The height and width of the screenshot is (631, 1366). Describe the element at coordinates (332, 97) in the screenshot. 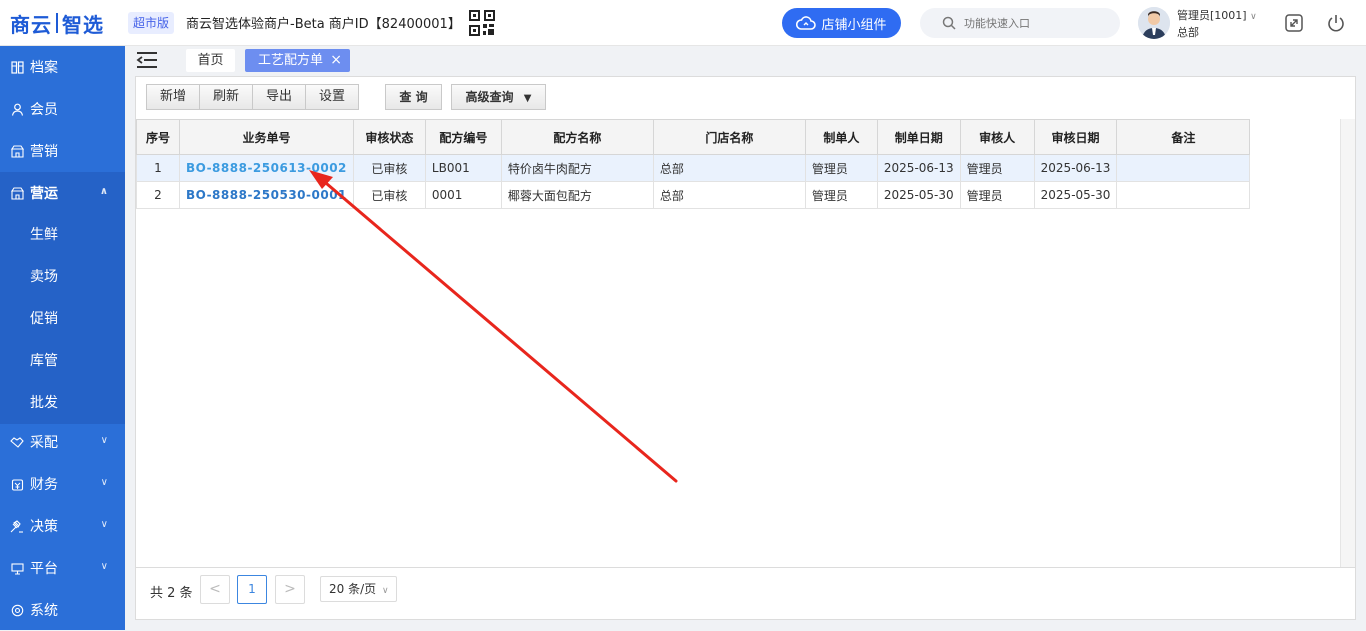

I see `settings-button: 设置` at that location.